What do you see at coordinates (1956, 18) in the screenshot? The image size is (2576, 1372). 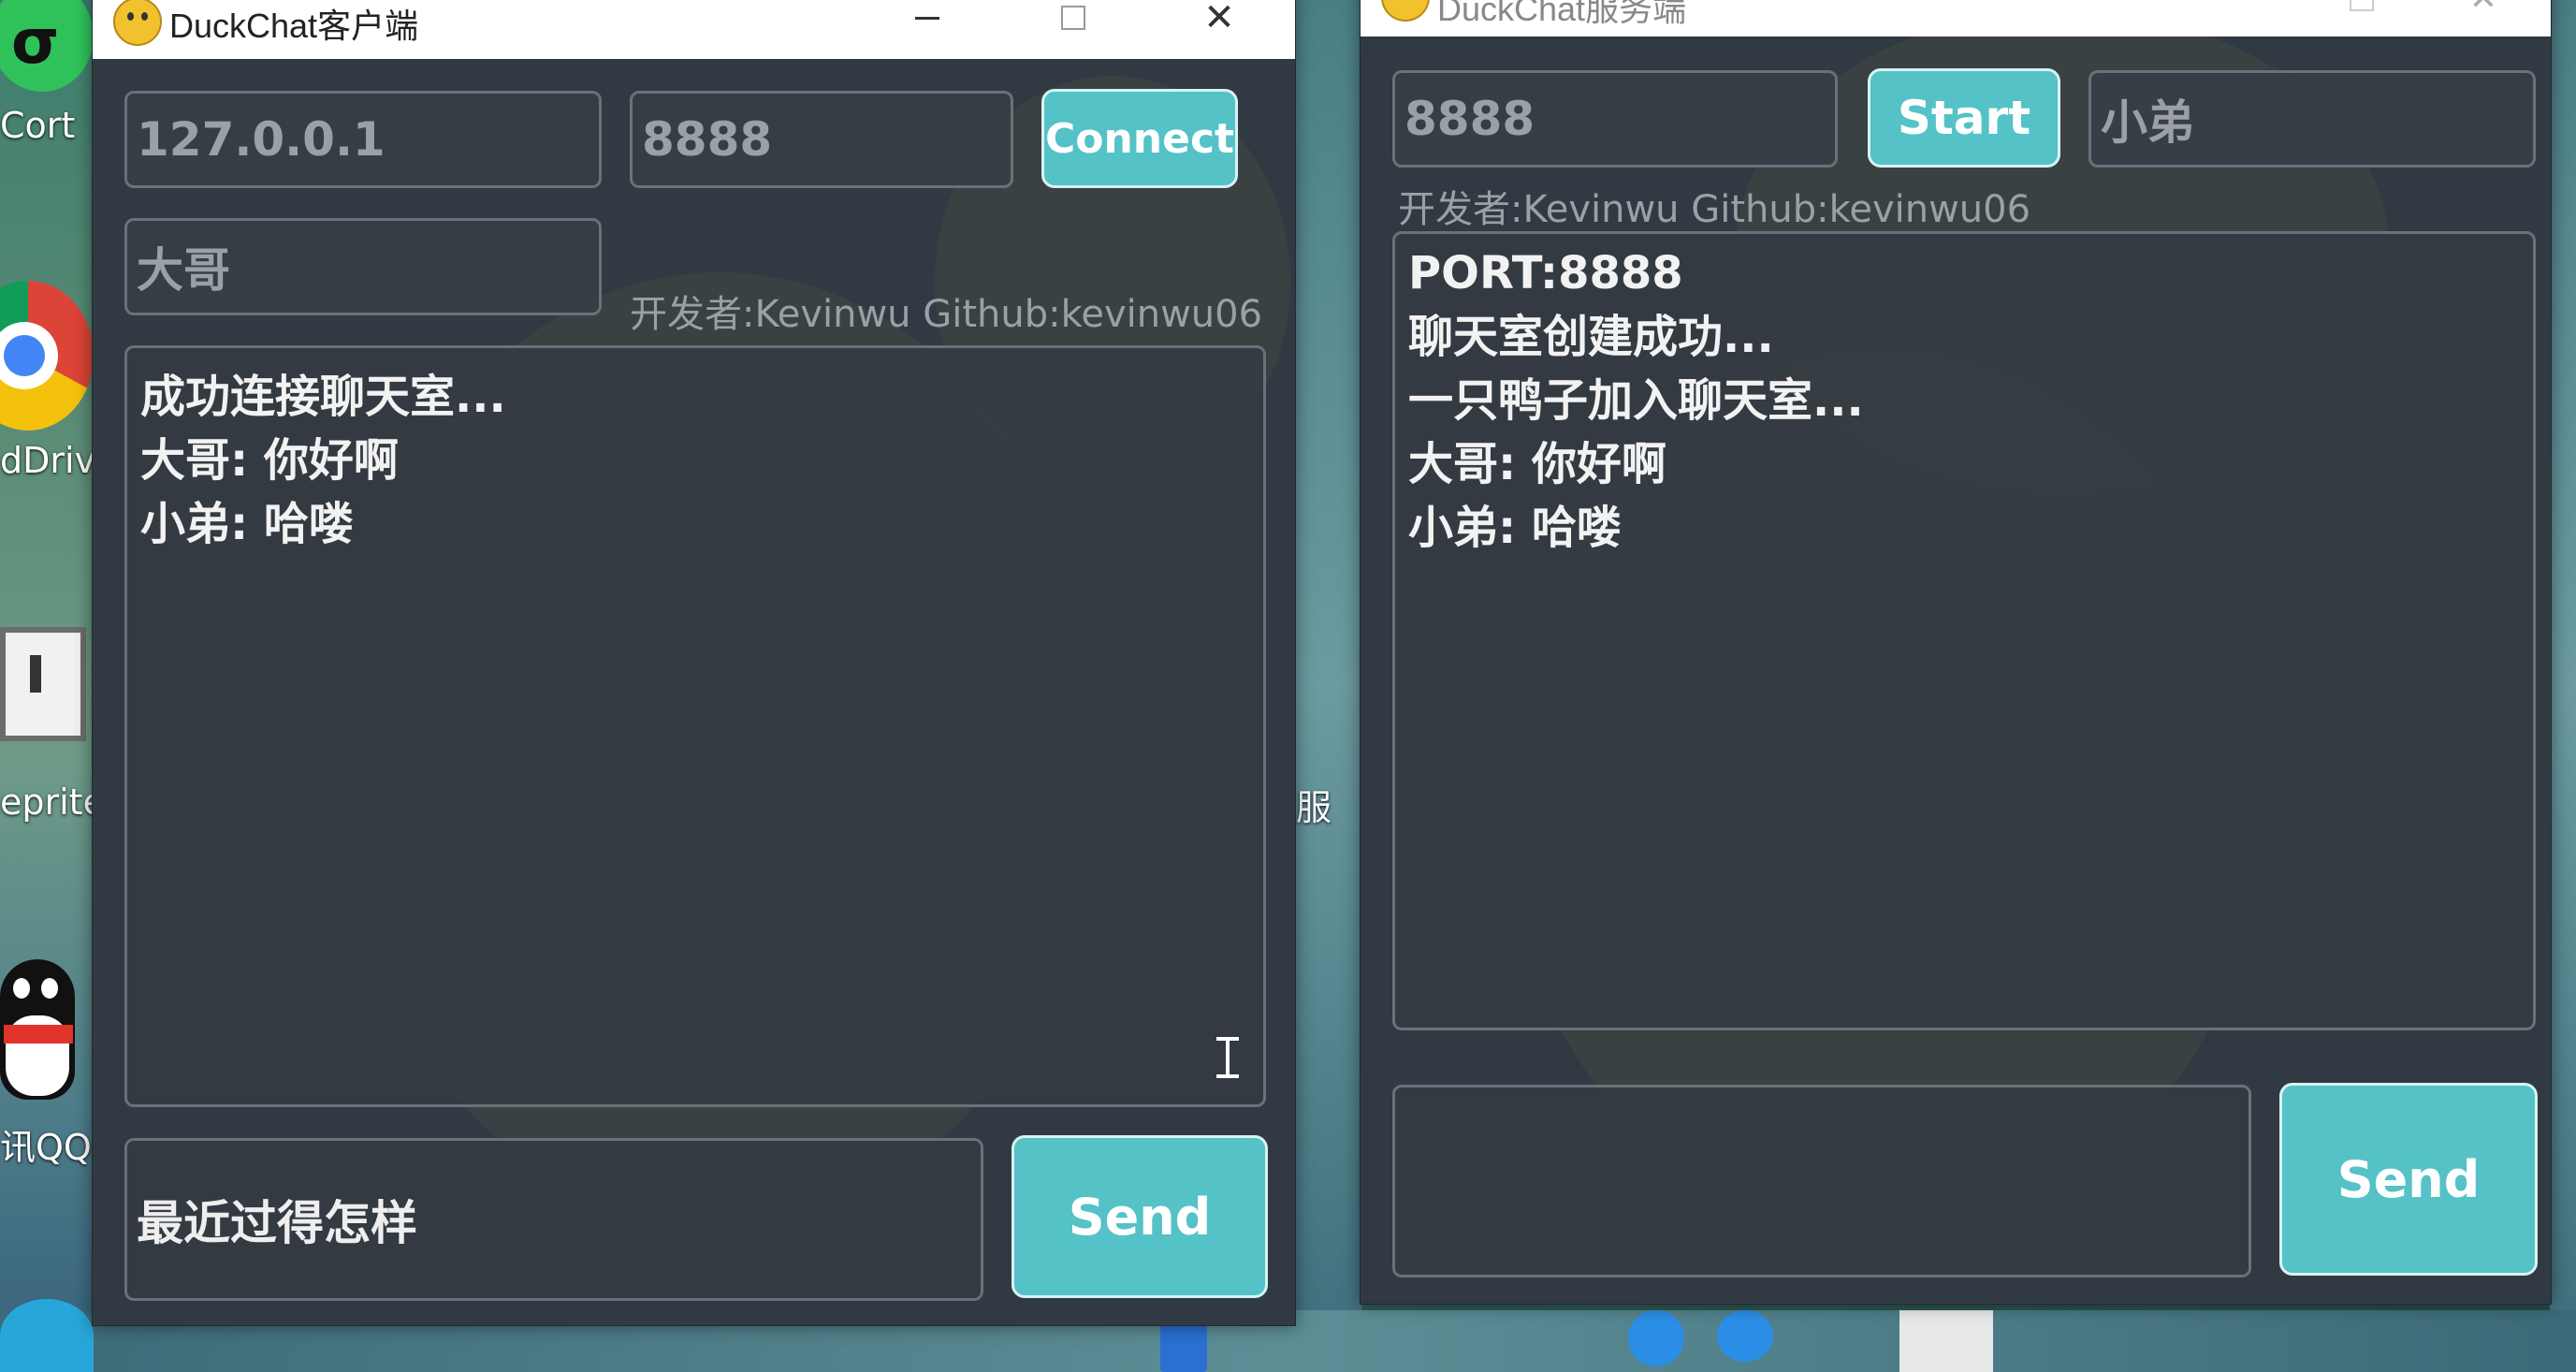 I see `server-titlebar: DuckChat服务端 ✕` at bounding box center [1956, 18].